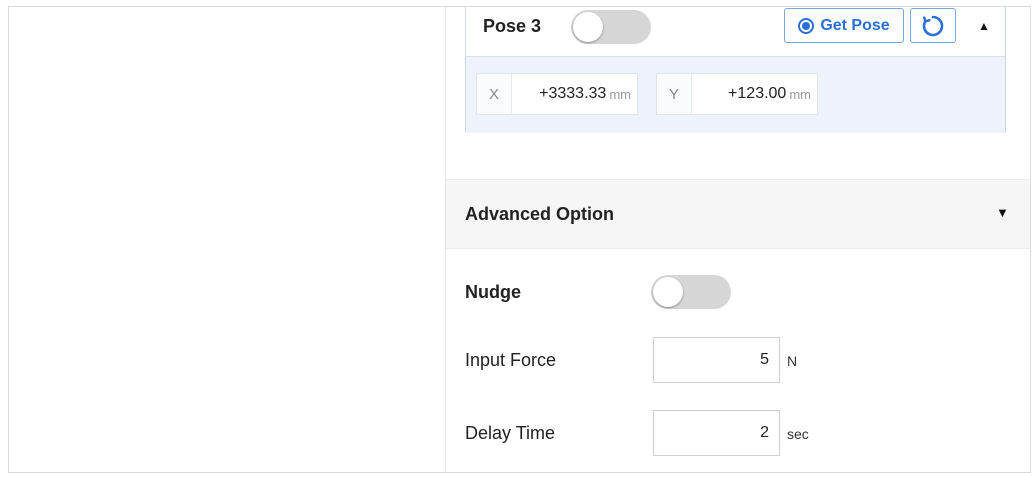 The height and width of the screenshot is (477, 1035). I want to click on pose-header: Pose 3 Get Pose ▲, so click(735, 31).